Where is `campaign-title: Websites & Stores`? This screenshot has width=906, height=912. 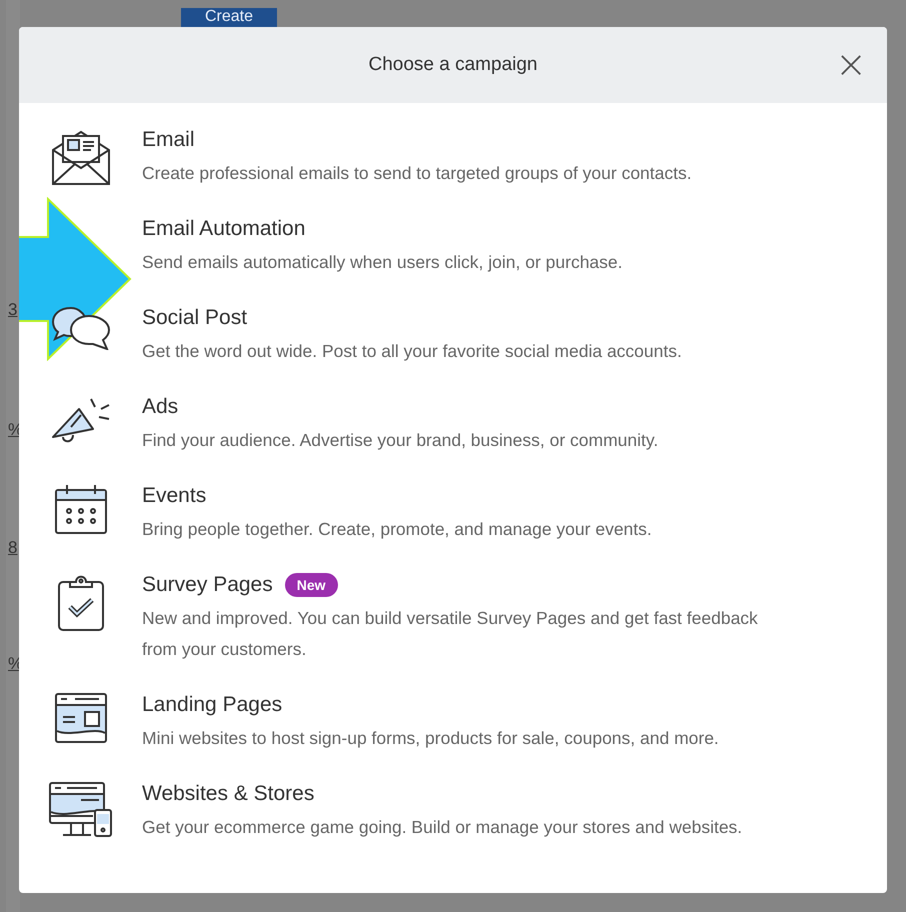
campaign-title: Websites & Stores is located at coordinates (228, 794).